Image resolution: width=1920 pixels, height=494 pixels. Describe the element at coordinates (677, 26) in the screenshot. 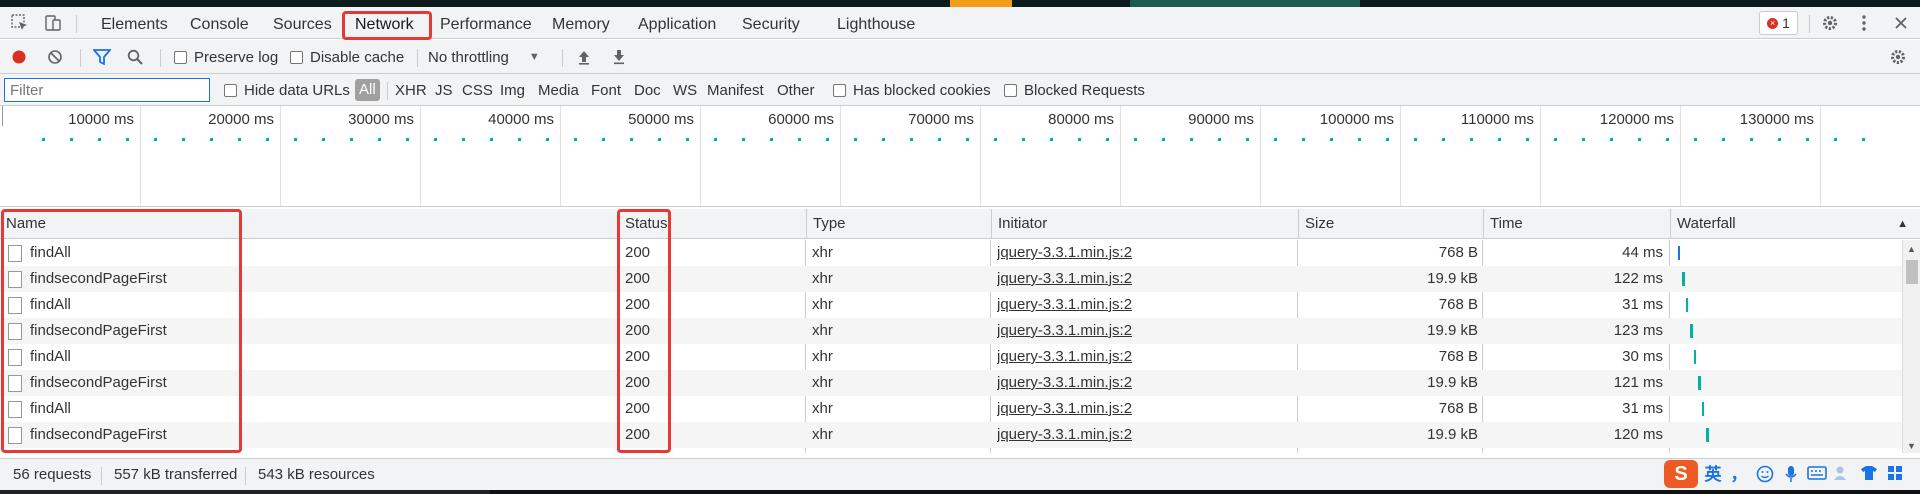

I see `tab-application: Application` at that location.